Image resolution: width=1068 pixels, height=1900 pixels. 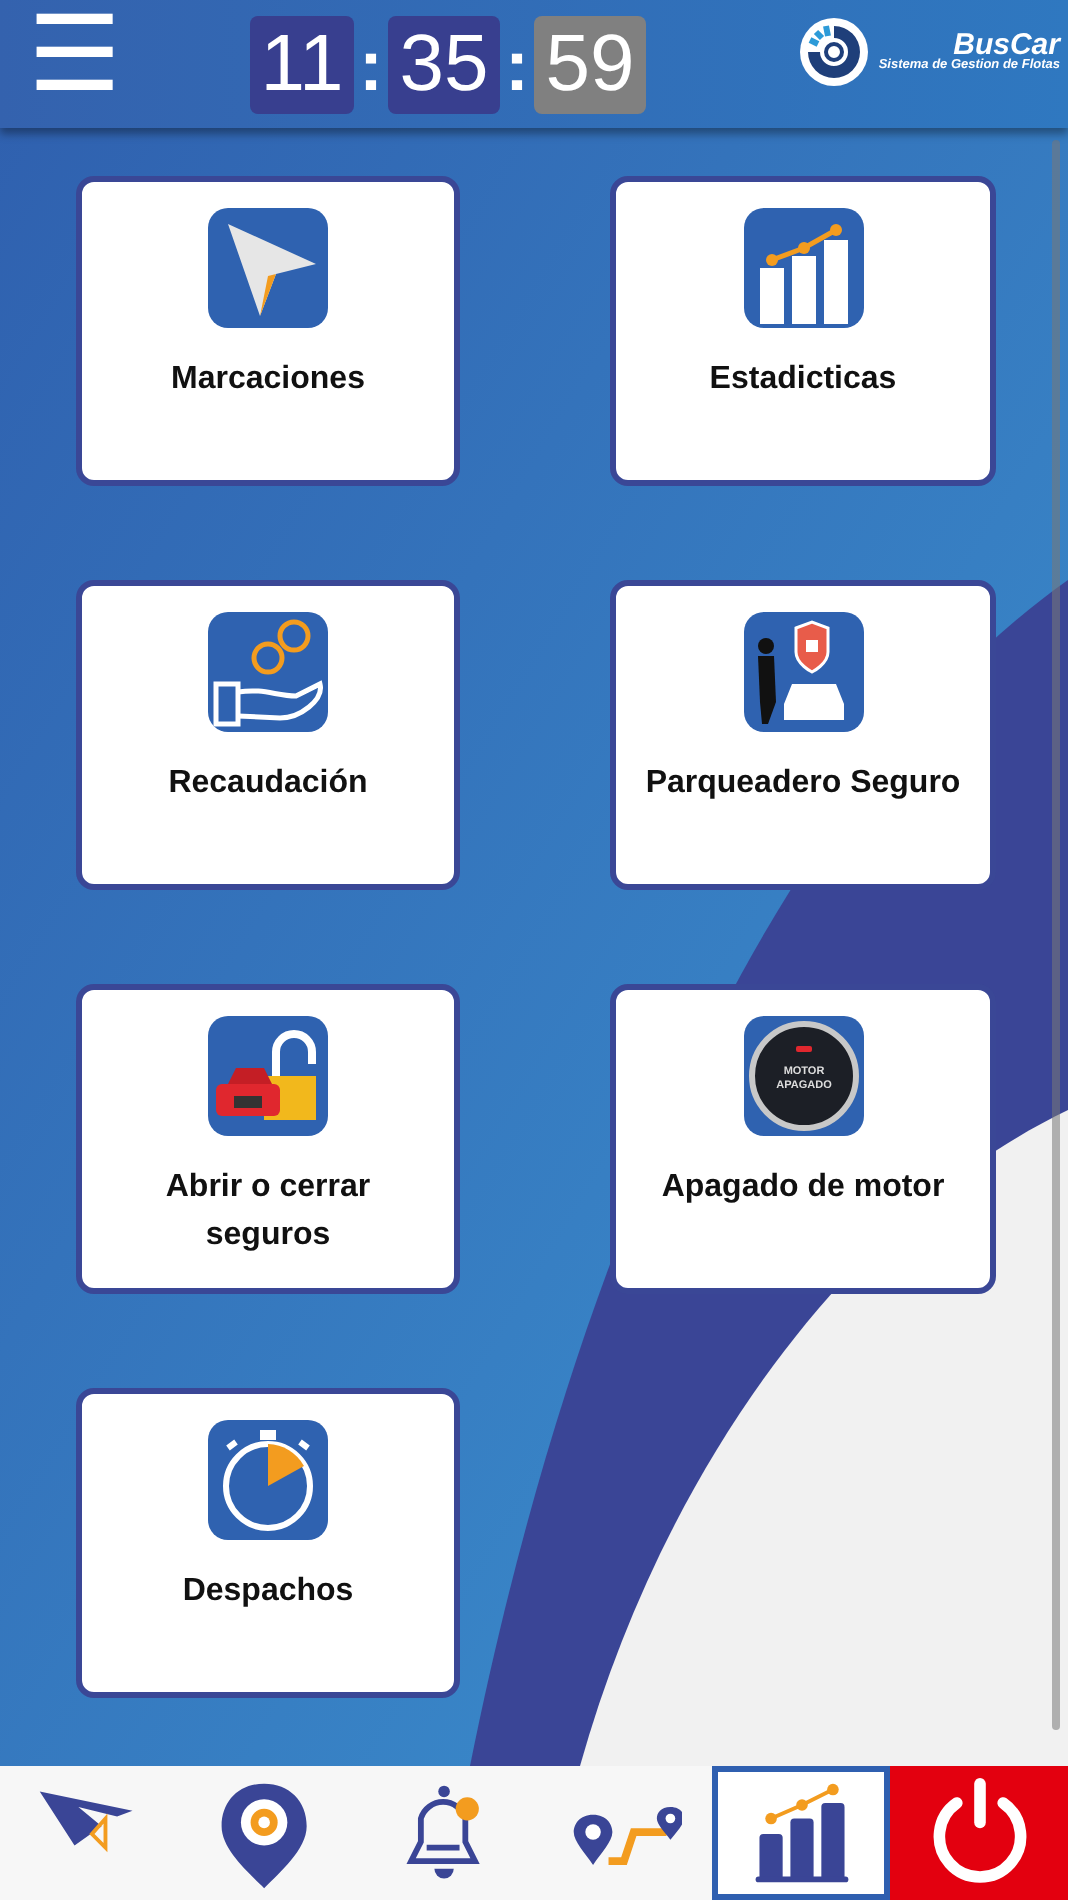 I want to click on clock-digits: 11, so click(x=302, y=65).